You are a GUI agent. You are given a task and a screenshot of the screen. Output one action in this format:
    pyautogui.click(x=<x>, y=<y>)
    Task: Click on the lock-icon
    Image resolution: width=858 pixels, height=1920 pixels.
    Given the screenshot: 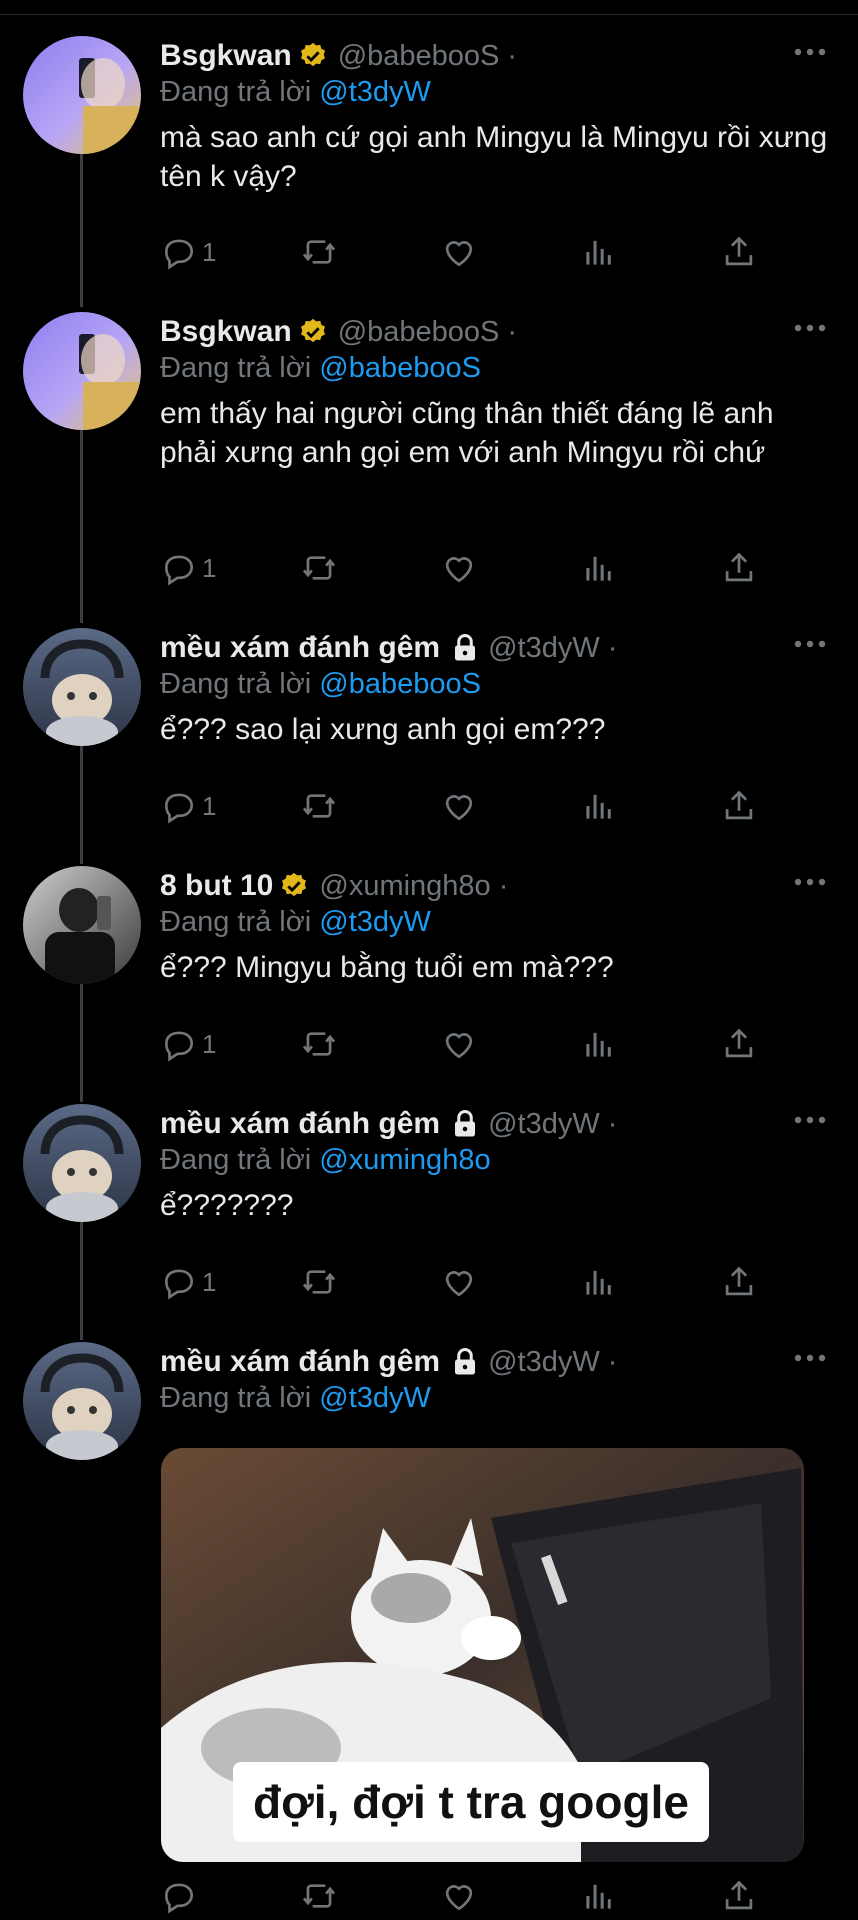 What is the action you would take?
    pyautogui.click(x=465, y=1361)
    